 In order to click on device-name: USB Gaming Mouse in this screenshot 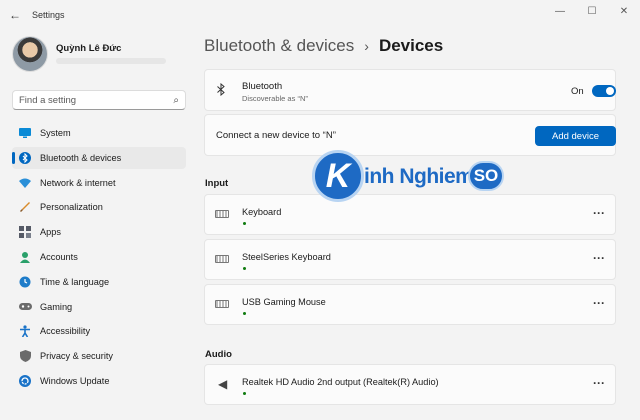, I will do `click(284, 302)`.